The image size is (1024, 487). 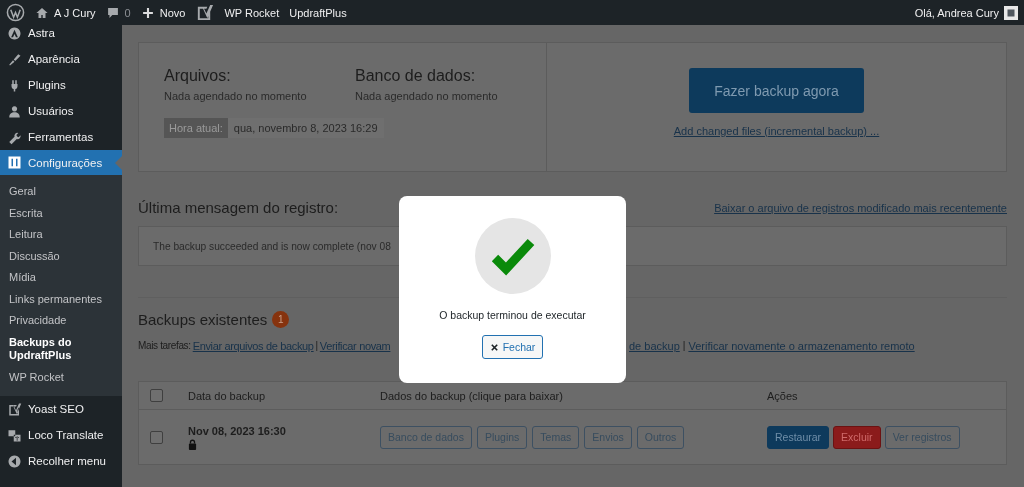 I want to click on section-heading: Banco de dados:, so click(x=416, y=76).